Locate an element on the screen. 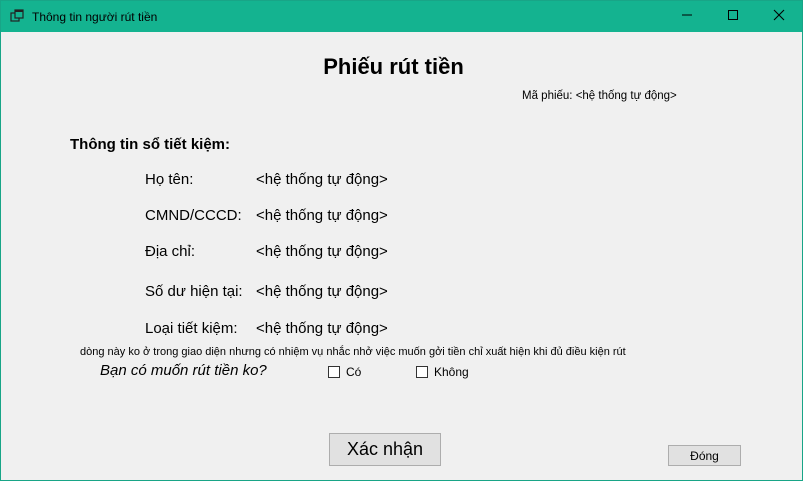 This screenshot has width=803, height=481. current-balance-label: Số dư hiện tại: is located at coordinates (194, 291).